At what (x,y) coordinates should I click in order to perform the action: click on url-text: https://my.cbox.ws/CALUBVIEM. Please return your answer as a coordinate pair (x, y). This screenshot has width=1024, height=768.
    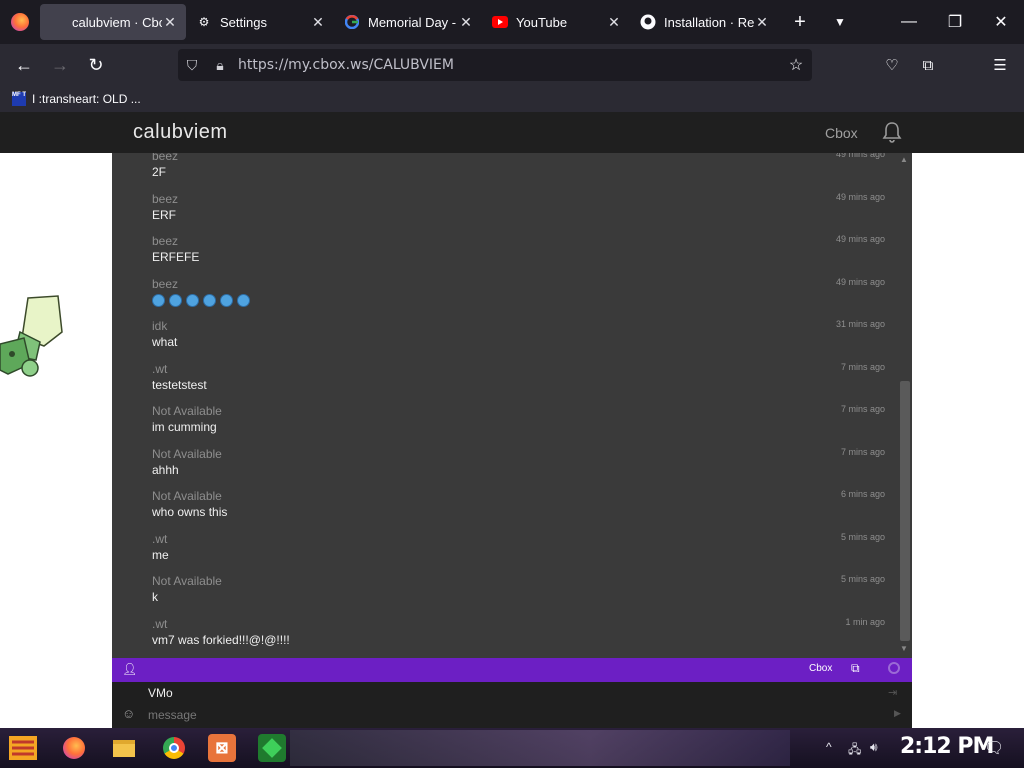
    Looking at the image, I should click on (507, 65).